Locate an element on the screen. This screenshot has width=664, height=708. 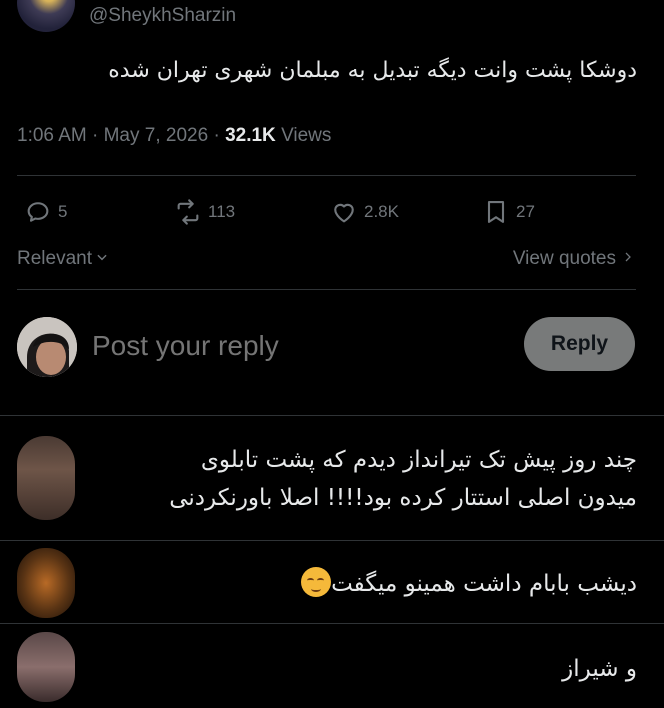
bookmark-action: 27 is located at coordinates (508, 212).